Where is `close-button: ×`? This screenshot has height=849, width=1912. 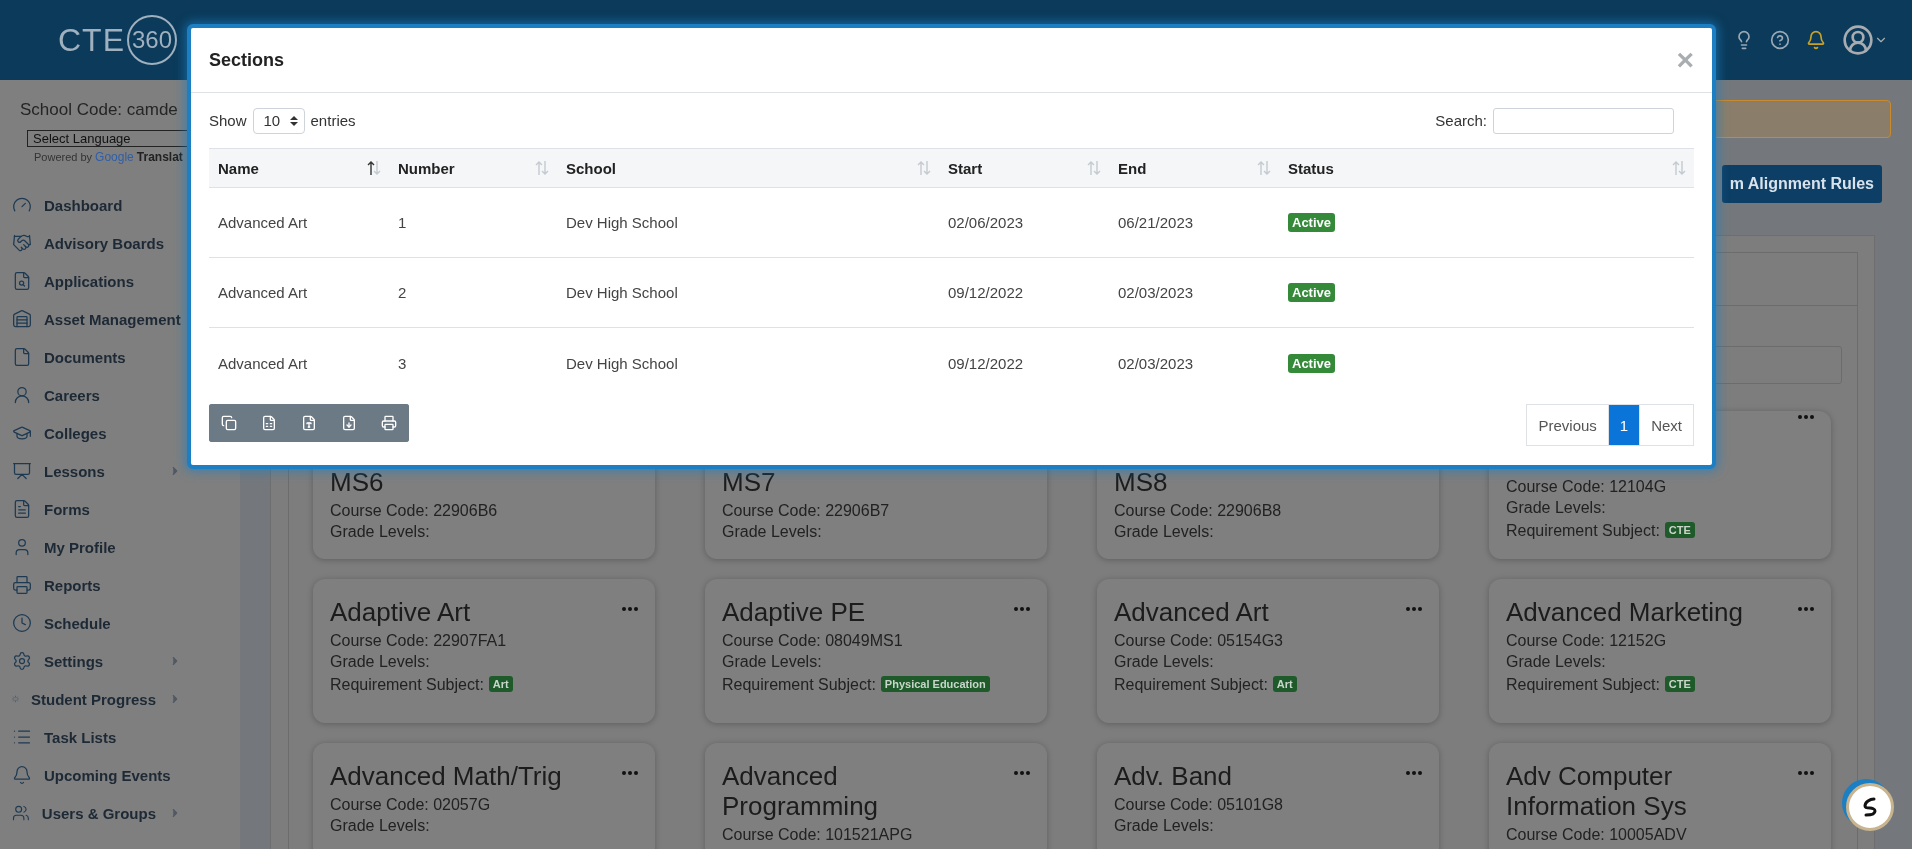 close-button: × is located at coordinates (1685, 60).